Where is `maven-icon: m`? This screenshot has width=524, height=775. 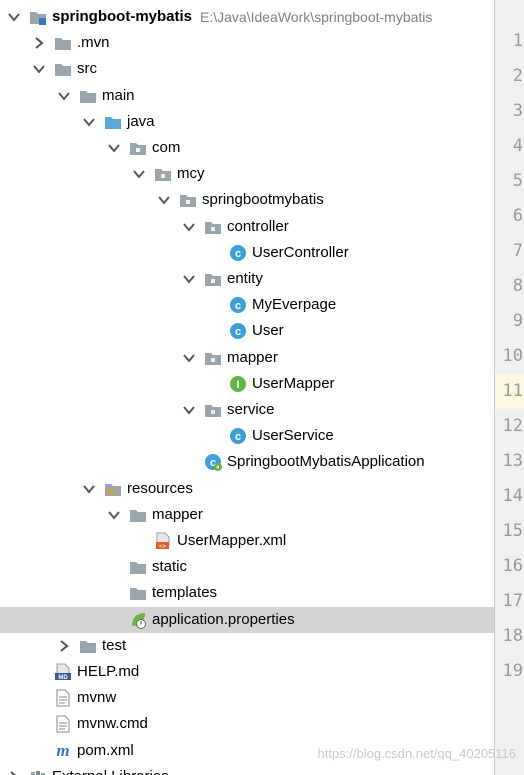
maven-icon: m is located at coordinates (63, 751).